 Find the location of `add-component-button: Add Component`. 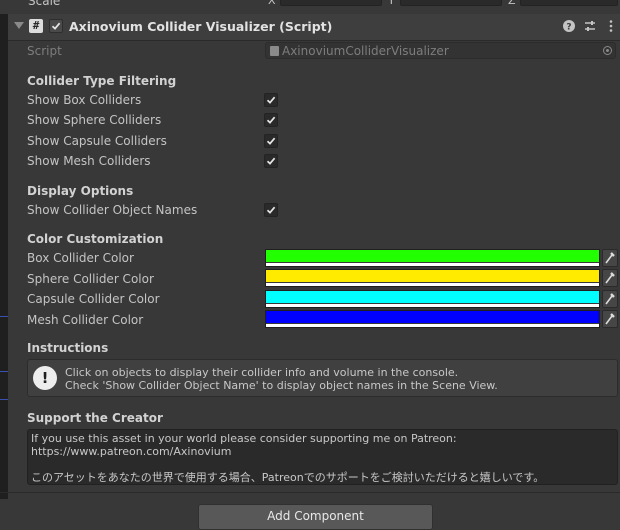

add-component-button: Add Component is located at coordinates (315, 517).